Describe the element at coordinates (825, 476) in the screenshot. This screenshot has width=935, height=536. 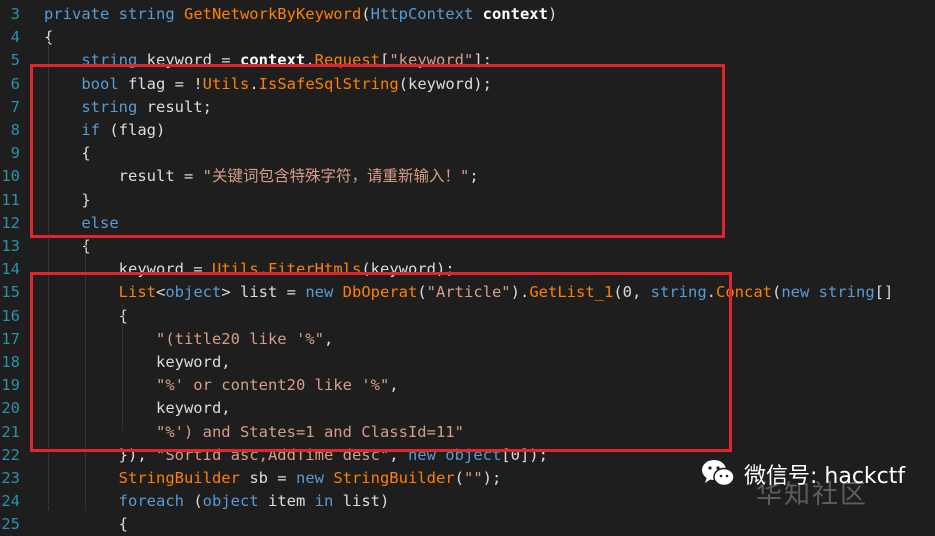
I see `watermark-text: 微信号: hackctf` at that location.